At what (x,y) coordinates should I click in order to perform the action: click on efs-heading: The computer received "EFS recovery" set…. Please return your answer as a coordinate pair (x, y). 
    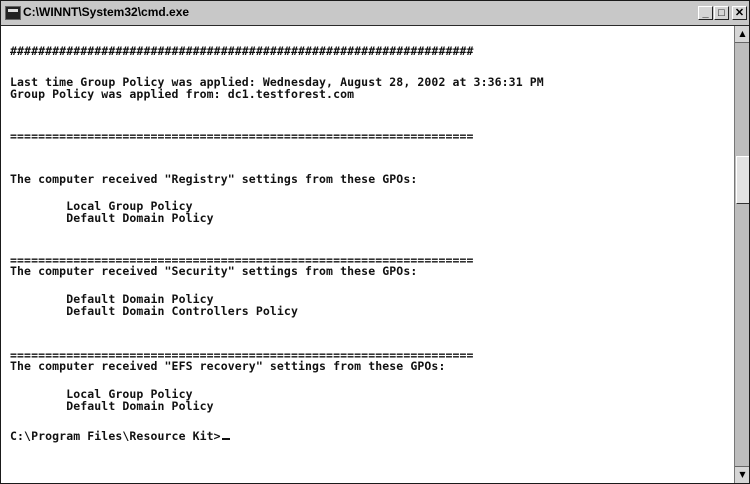
    Looking at the image, I should click on (228, 366).